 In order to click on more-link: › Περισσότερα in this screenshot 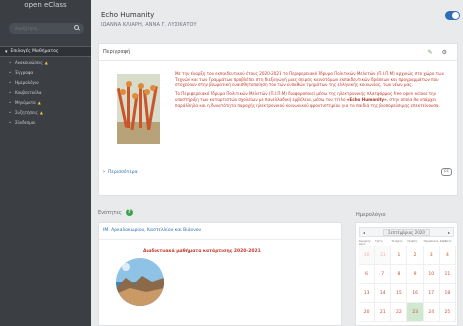, I will do `click(120, 172)`.